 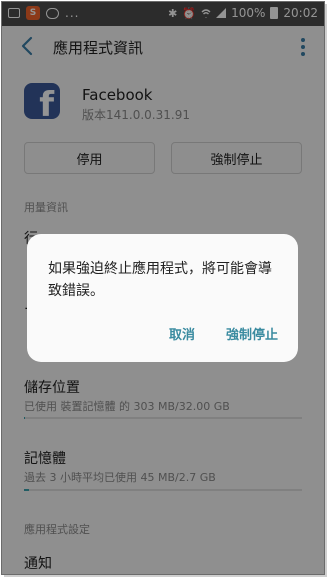 What do you see at coordinates (182, 333) in the screenshot?
I see `dialog-cancel-button: 取消` at bounding box center [182, 333].